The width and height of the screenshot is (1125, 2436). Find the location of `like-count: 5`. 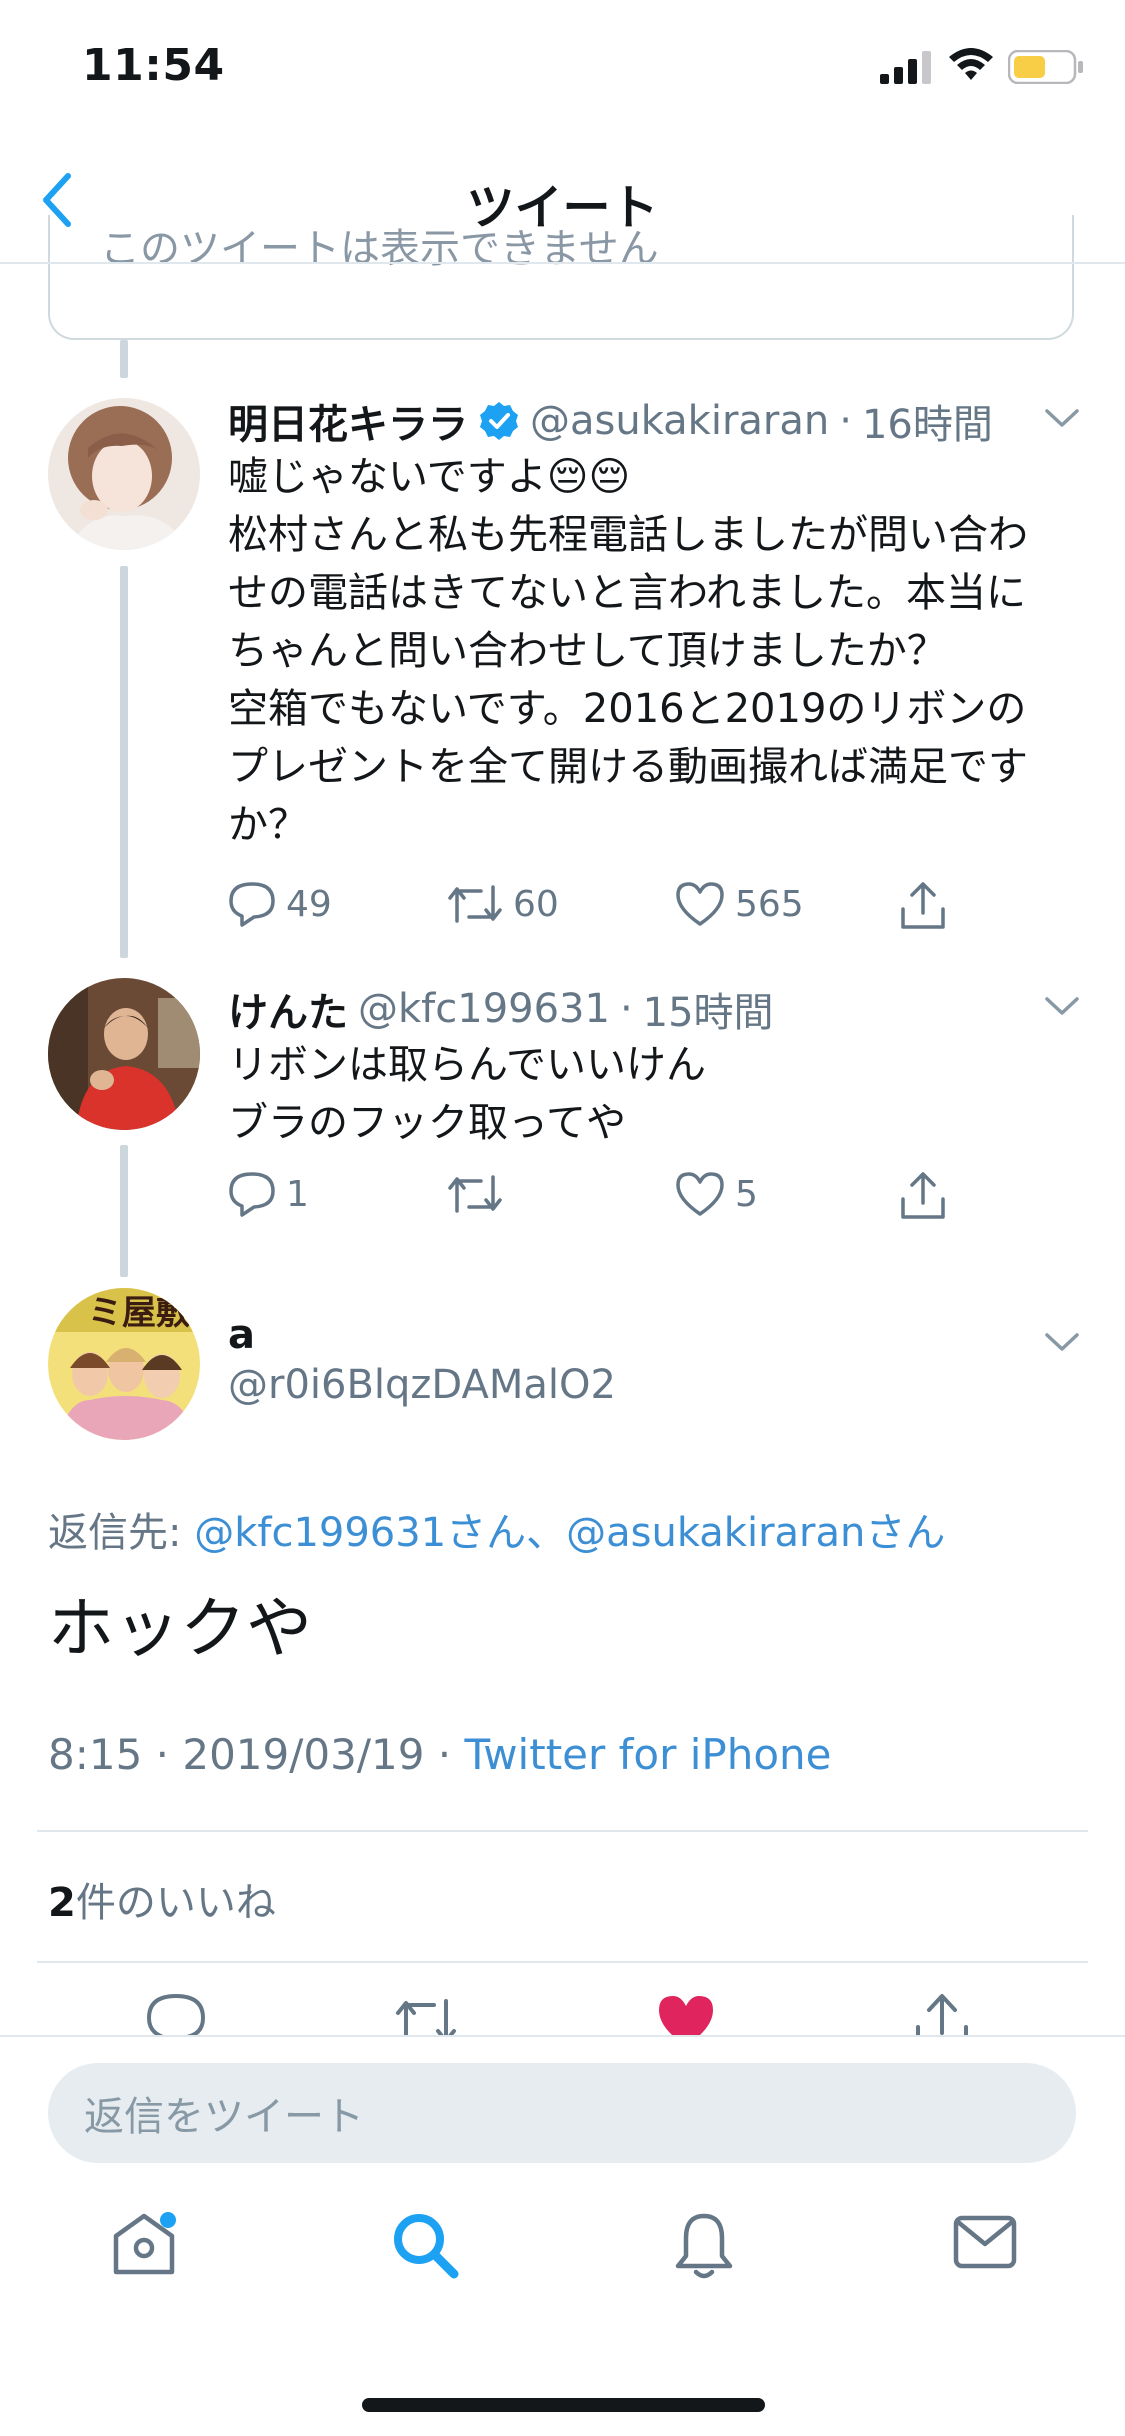

like-count: 5 is located at coordinates (746, 1194).